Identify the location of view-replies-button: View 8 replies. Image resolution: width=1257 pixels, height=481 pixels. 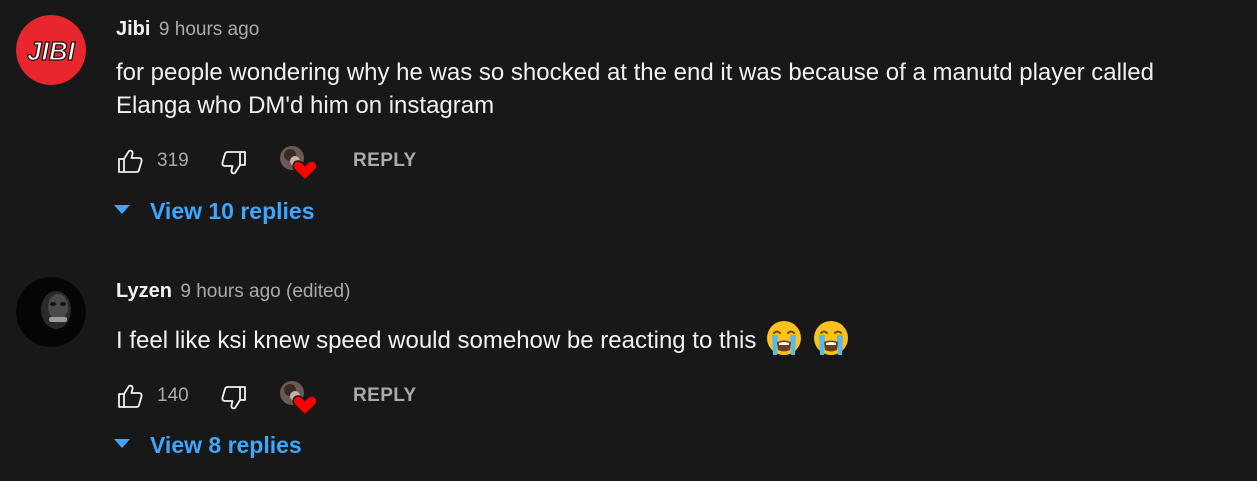
(208, 449).